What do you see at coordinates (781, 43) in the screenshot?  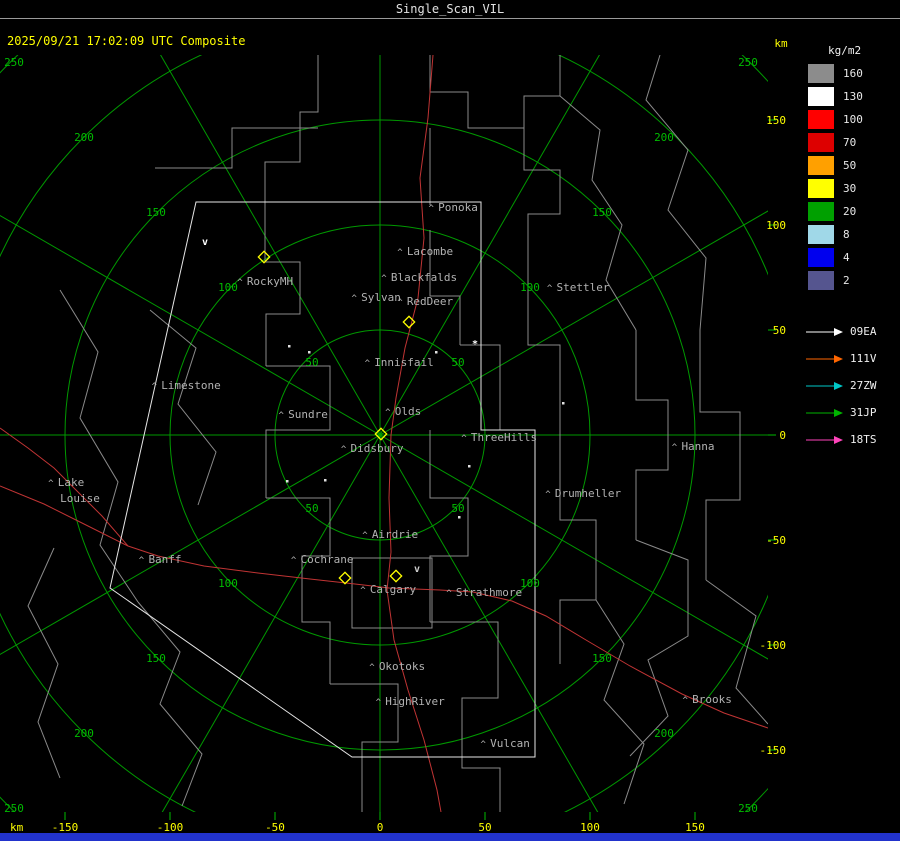 I see `y-axis-unit-label: km` at bounding box center [781, 43].